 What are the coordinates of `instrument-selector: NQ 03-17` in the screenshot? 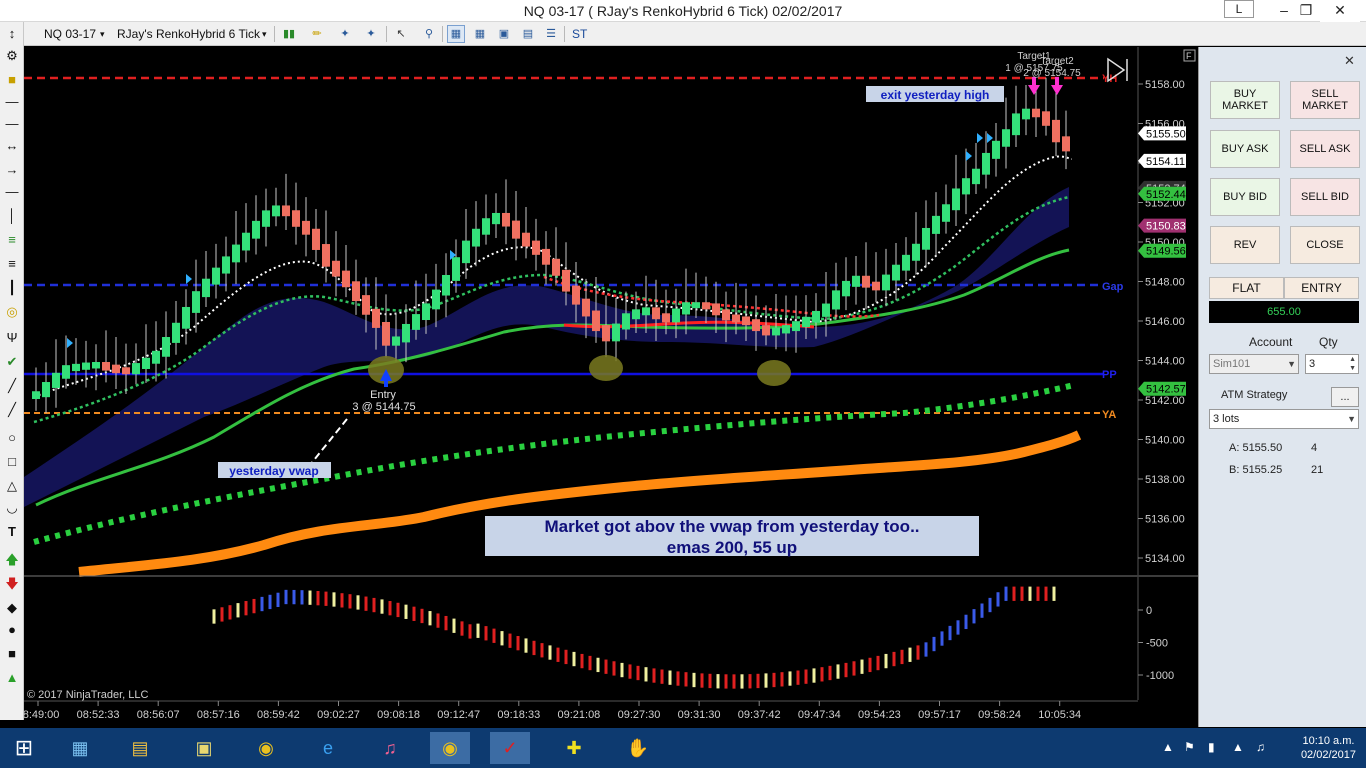 It's located at (70, 34).